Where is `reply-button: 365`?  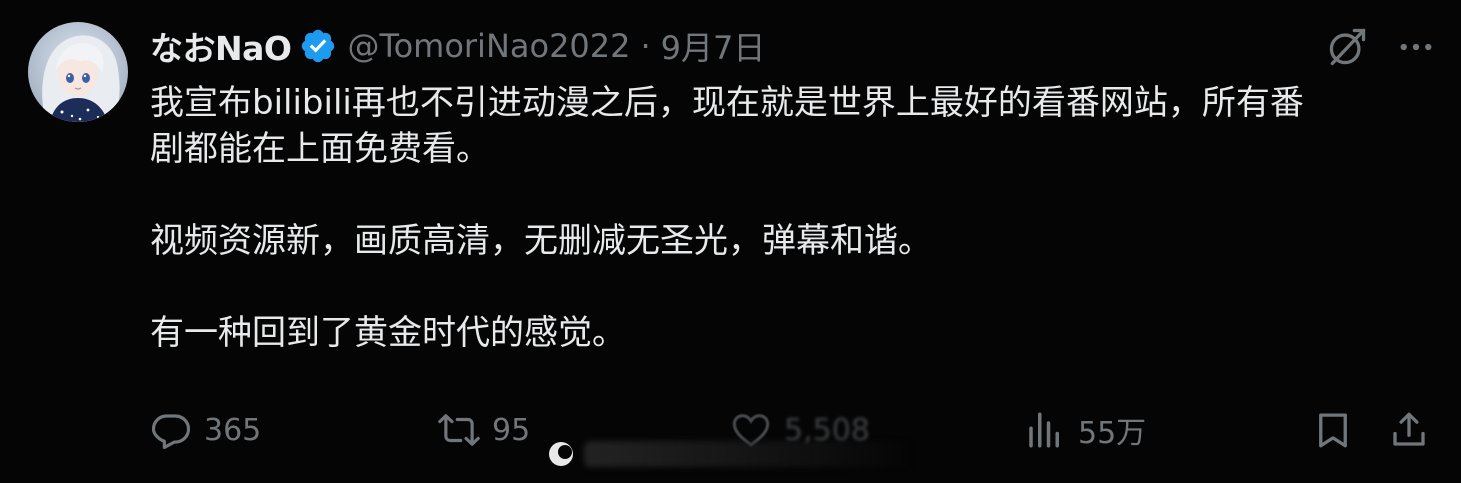 reply-button: 365 is located at coordinates (205, 430).